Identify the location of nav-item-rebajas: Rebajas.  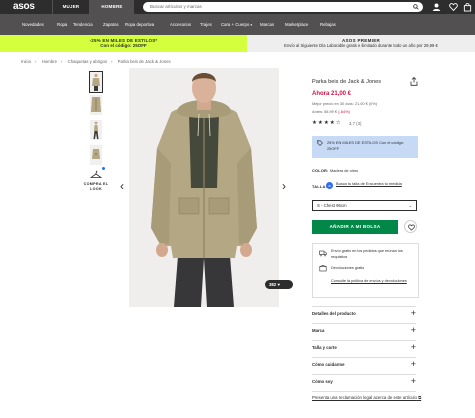
(328, 24).